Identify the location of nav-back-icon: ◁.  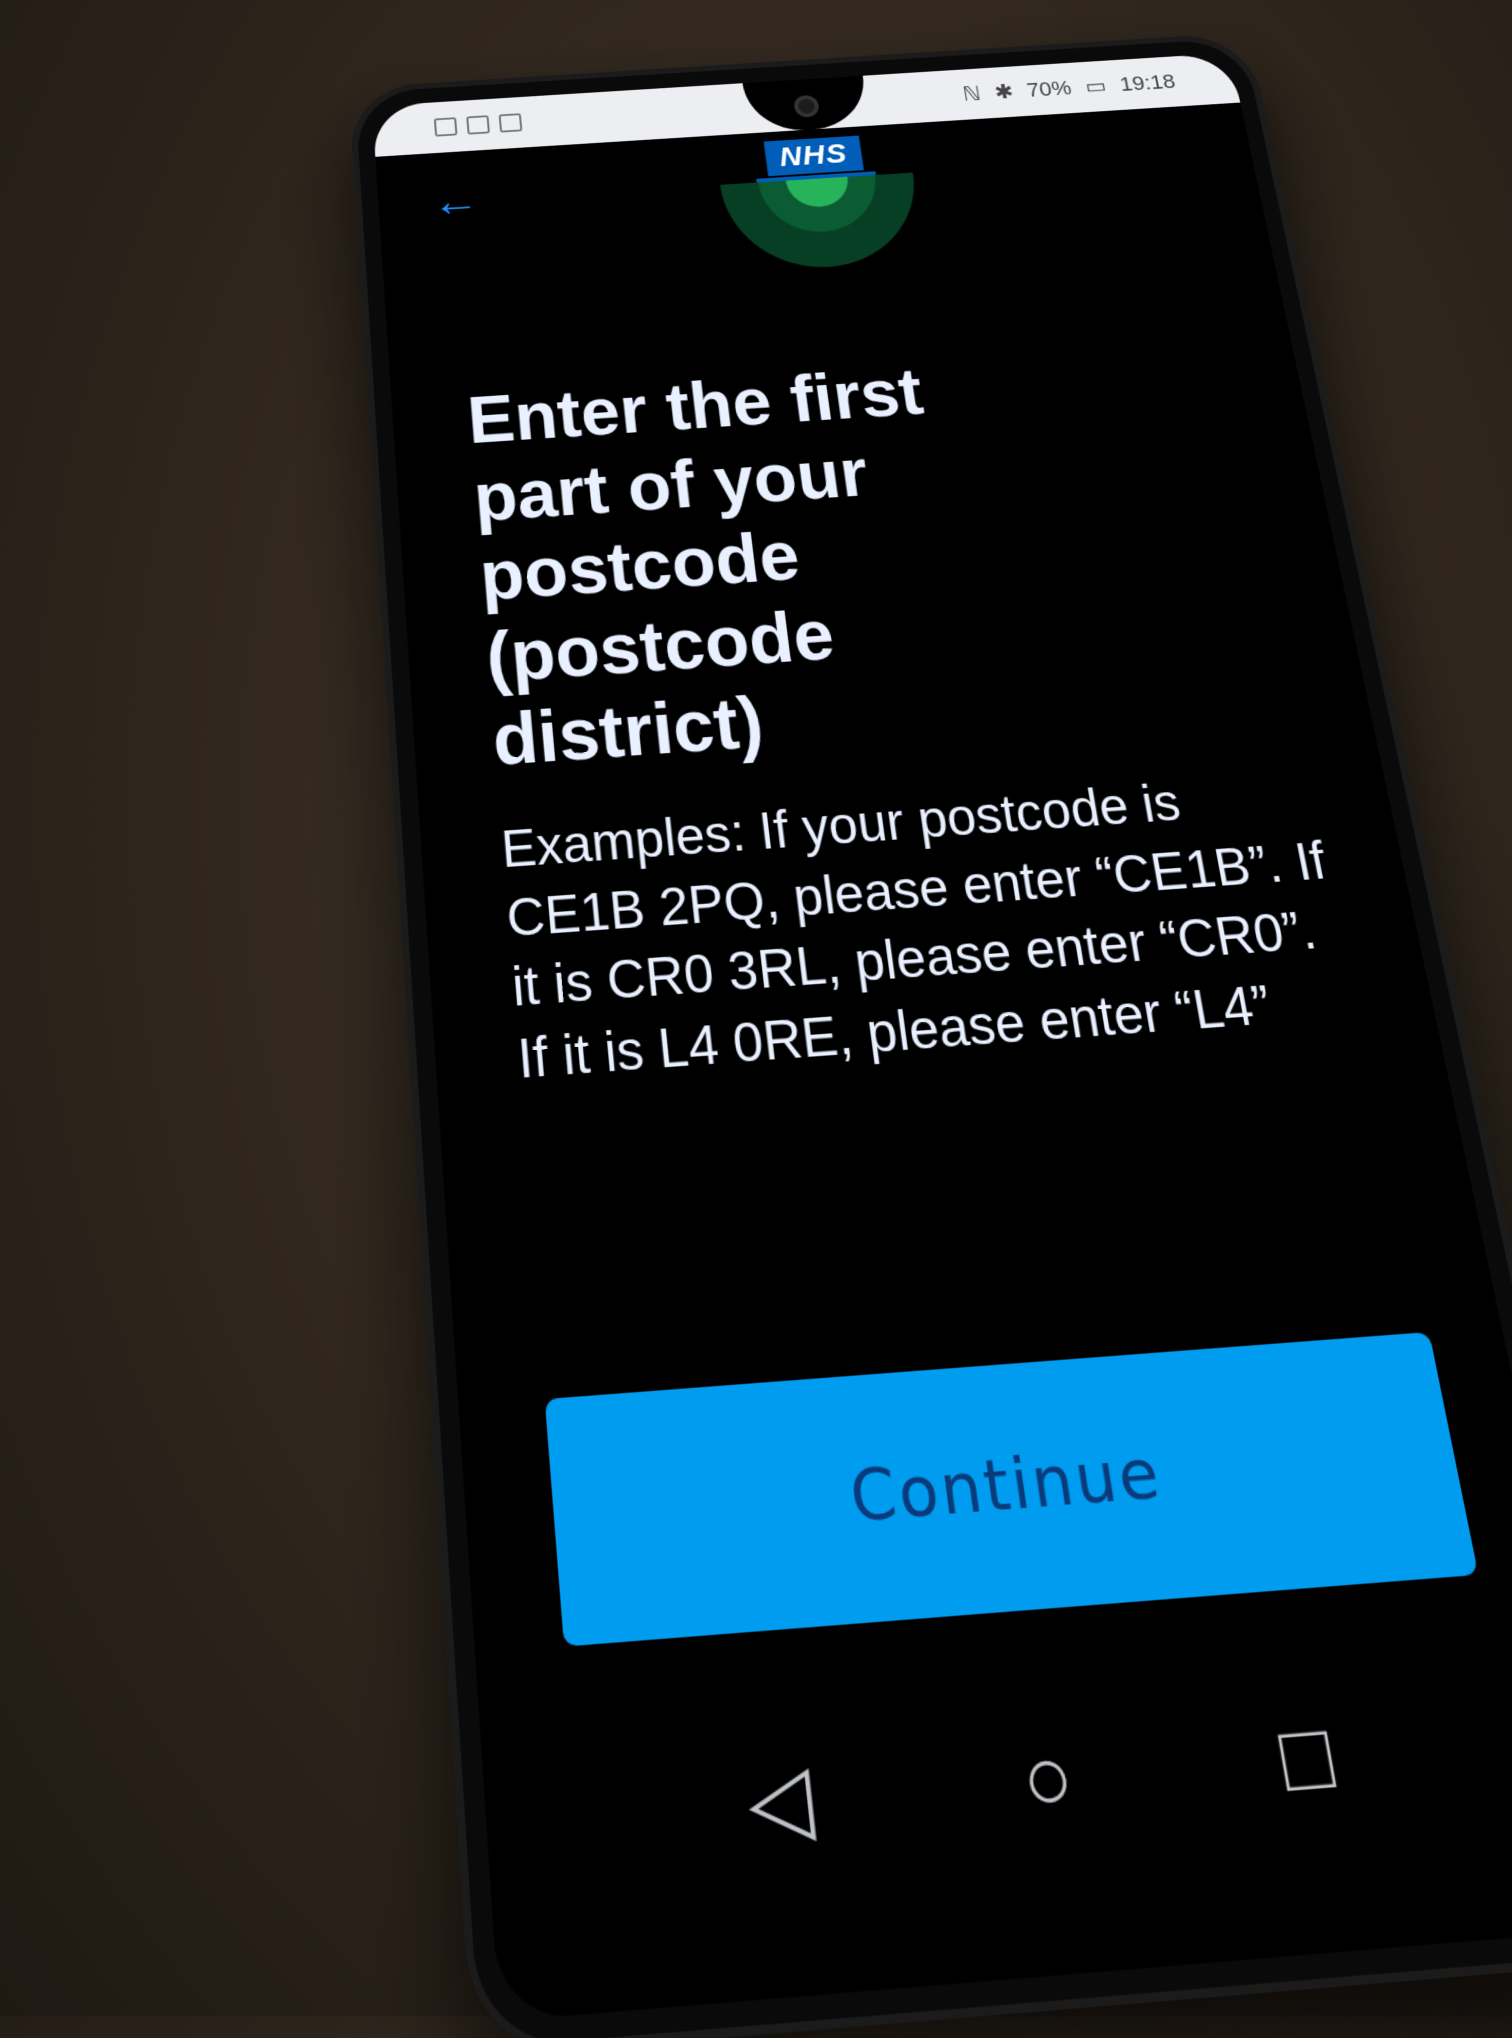
(780, 1800).